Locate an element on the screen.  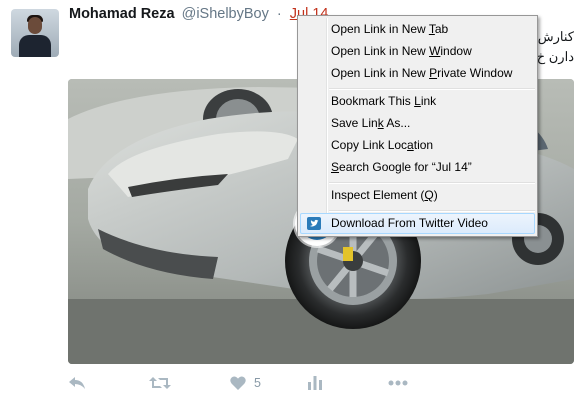
more-dots-icon is located at coordinates (398, 383).